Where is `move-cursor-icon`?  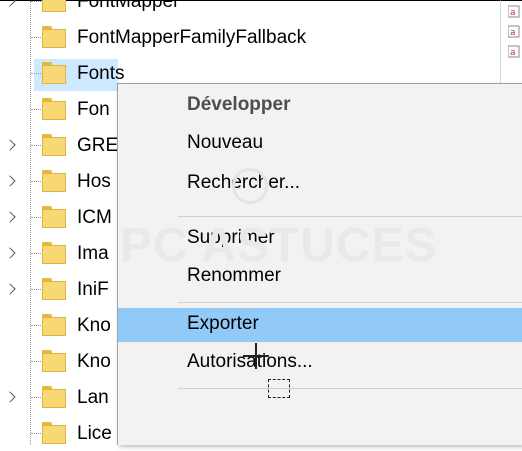
move-cursor-icon is located at coordinates (256, 356).